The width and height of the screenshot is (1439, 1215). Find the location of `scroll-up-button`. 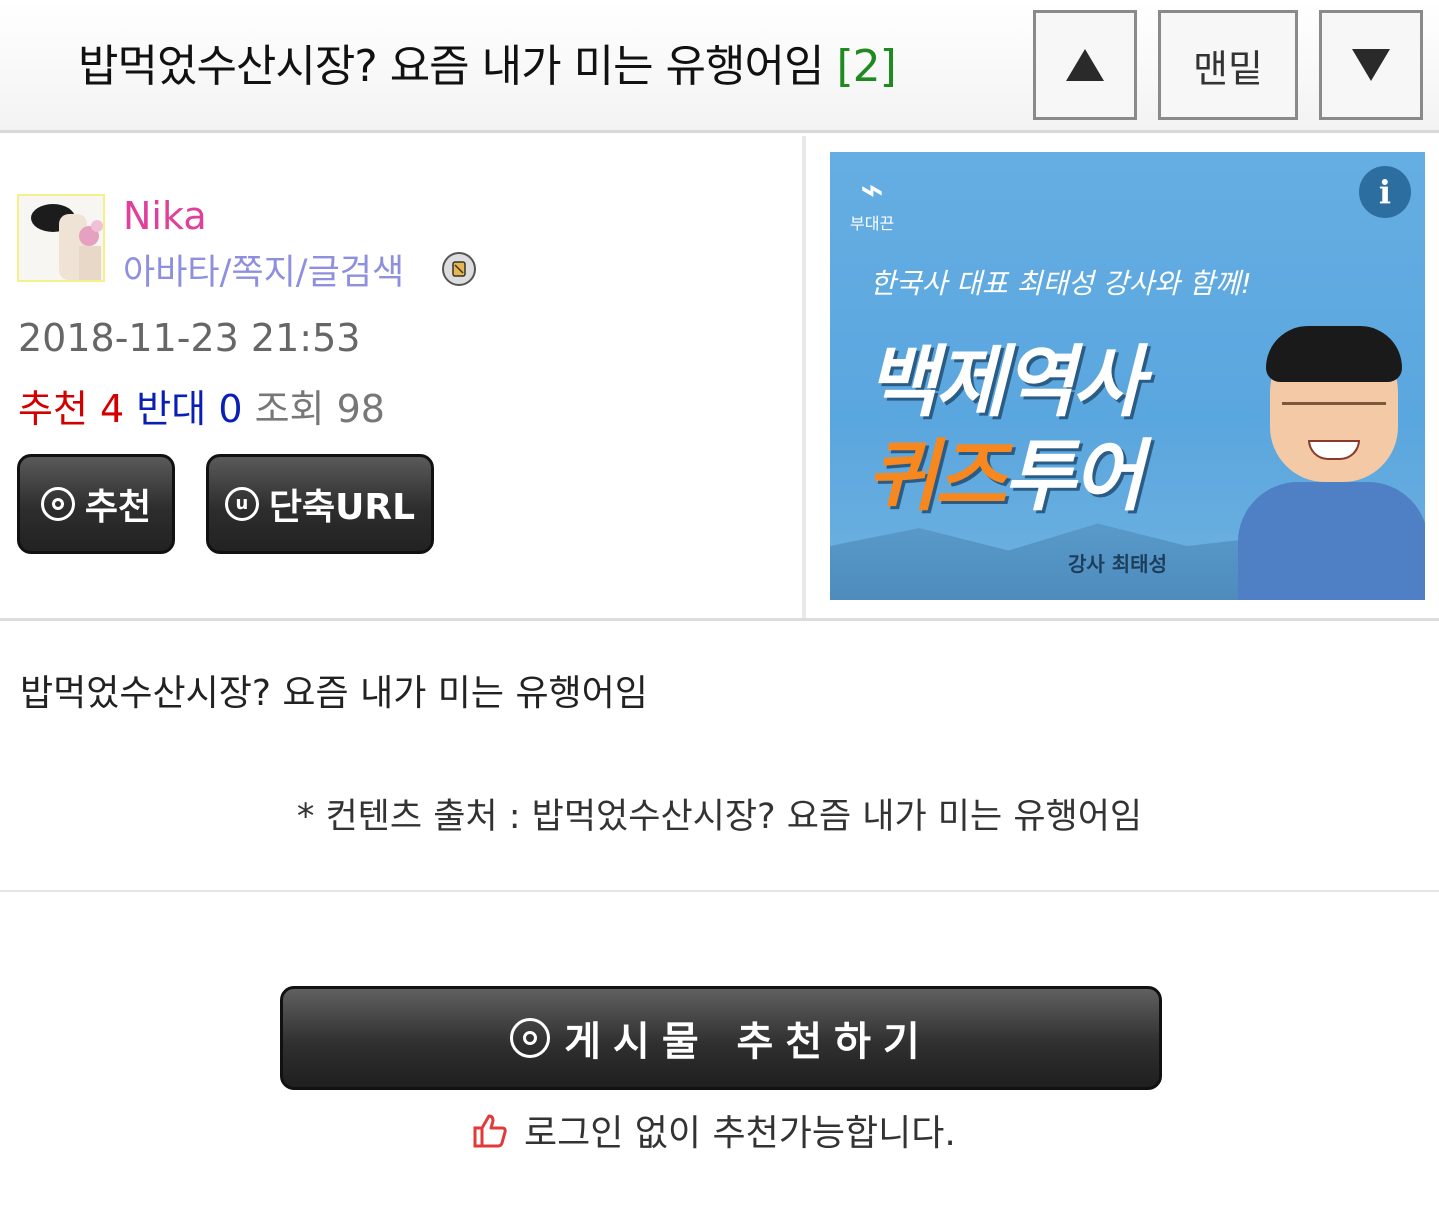

scroll-up-button is located at coordinates (1085, 65).